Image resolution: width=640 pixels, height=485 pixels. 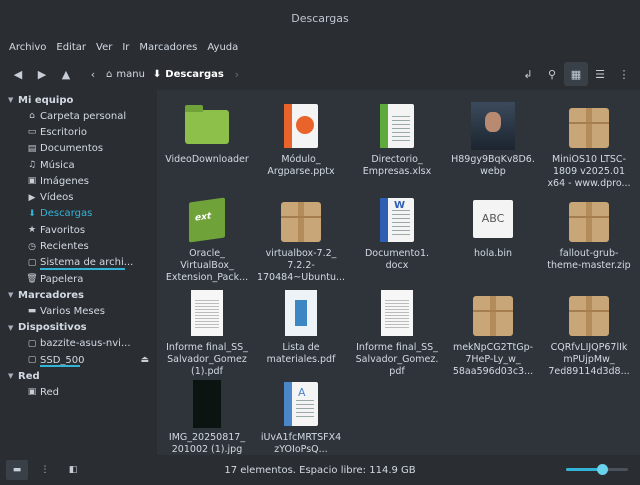 What do you see at coordinates (78, 165) in the screenshot?
I see `sidebar-item-musica: ♫ Música` at bounding box center [78, 165].